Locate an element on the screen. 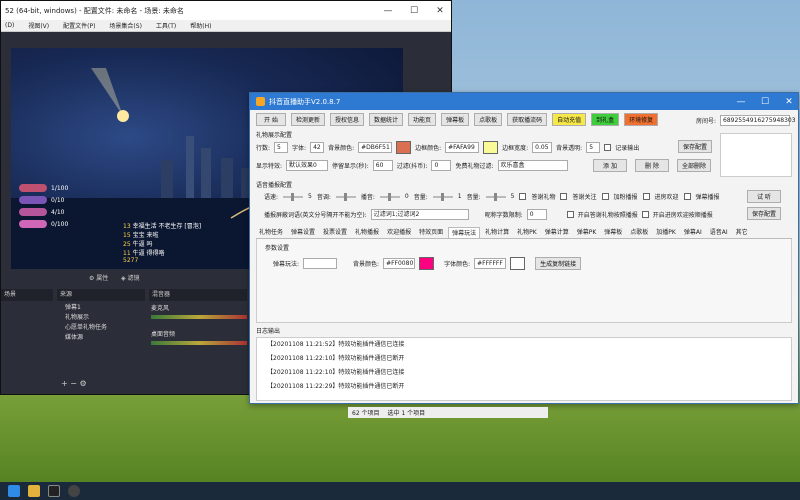 The image size is (800, 500). gift-count: 0/100 is located at coordinates (60, 224).